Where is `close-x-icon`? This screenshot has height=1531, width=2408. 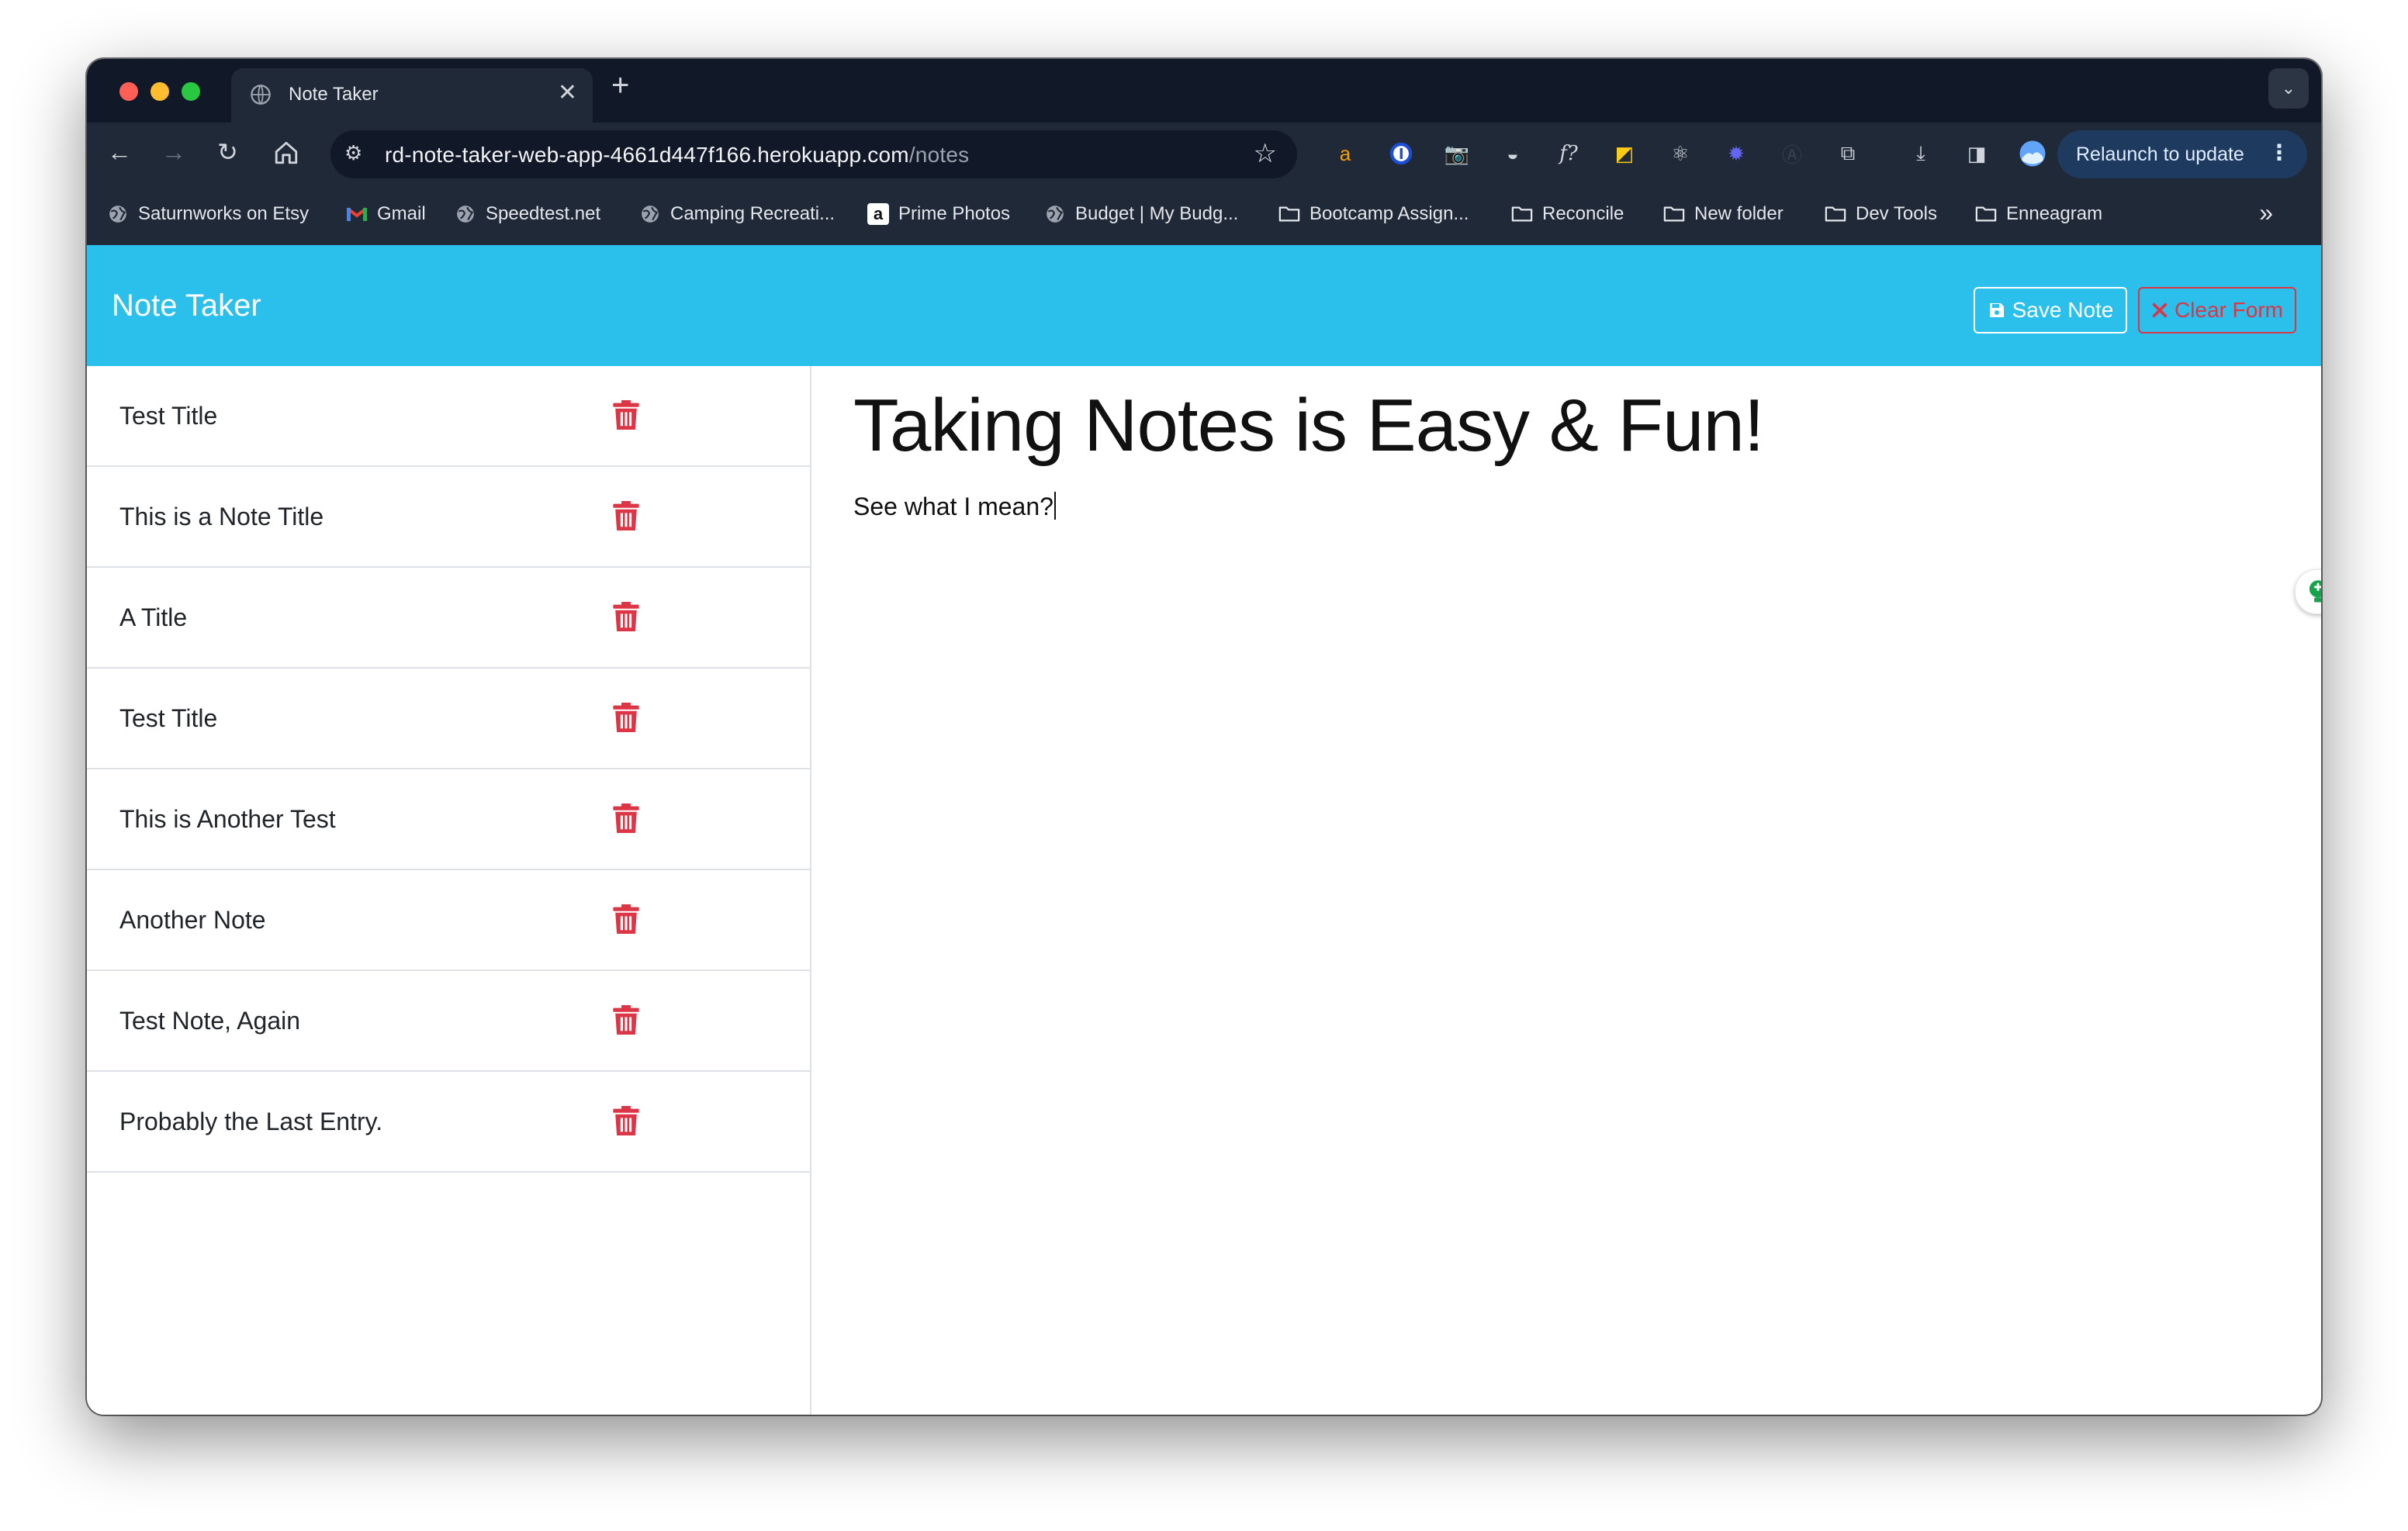 close-x-icon is located at coordinates (2159, 310).